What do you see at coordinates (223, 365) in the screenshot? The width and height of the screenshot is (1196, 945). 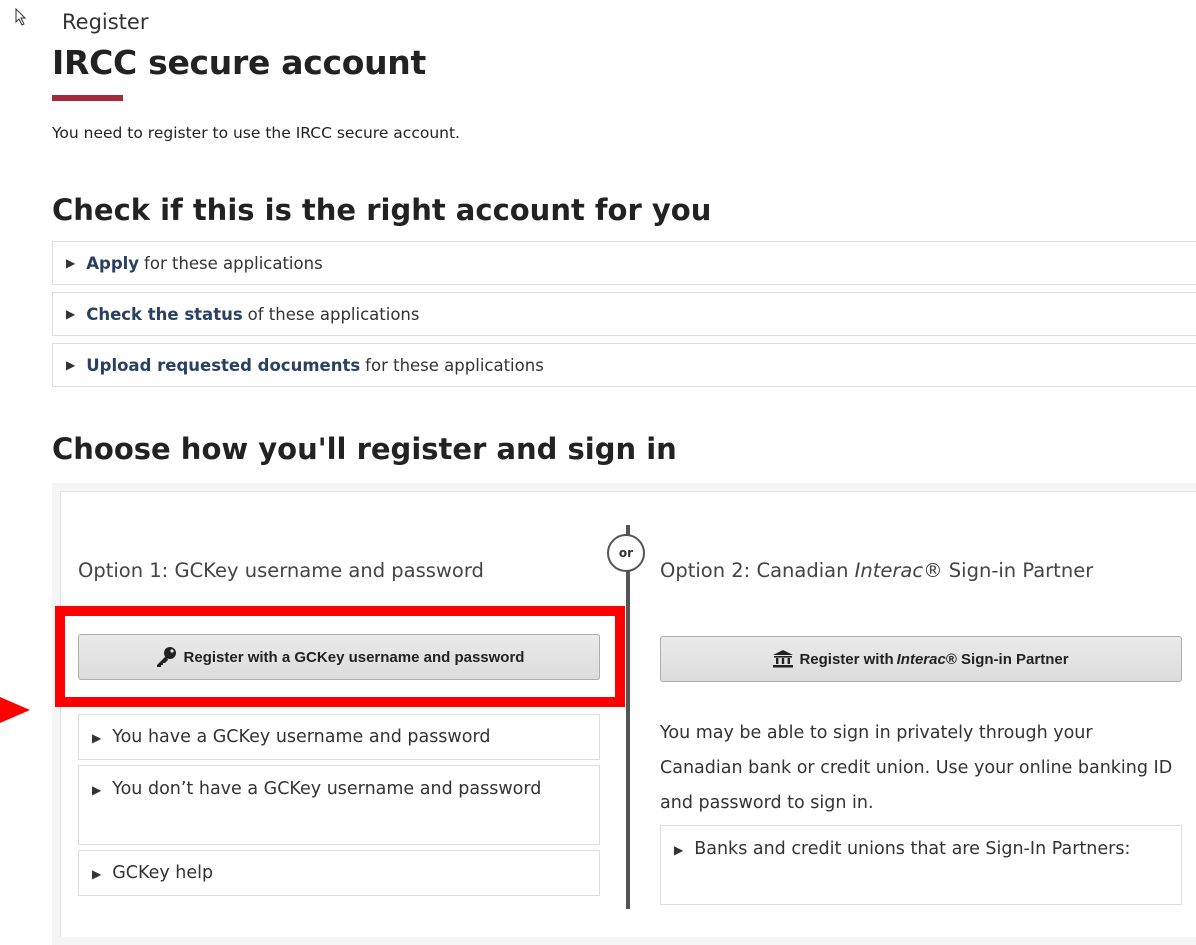 I see `details-label-bold: Upload requested documents` at bounding box center [223, 365].